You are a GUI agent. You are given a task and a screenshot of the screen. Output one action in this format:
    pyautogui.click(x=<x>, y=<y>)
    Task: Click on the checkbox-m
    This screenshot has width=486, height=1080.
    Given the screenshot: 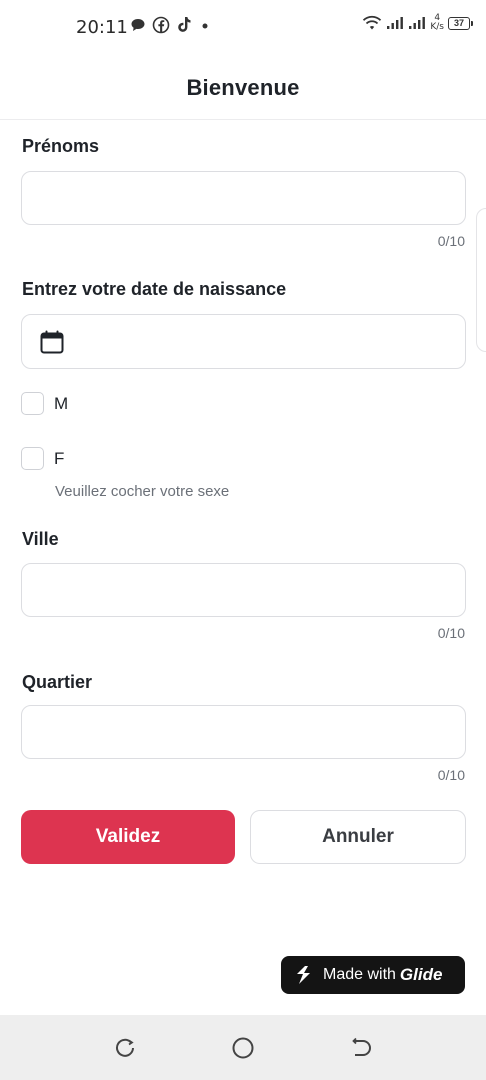 What is the action you would take?
    pyautogui.click(x=32, y=403)
    